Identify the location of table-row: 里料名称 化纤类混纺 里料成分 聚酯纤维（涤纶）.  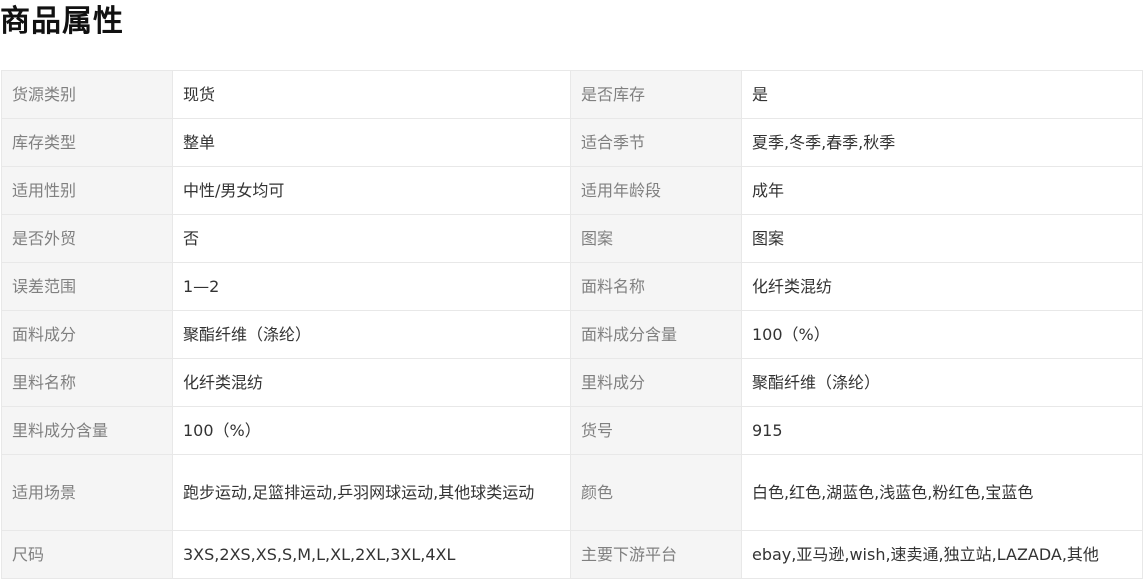
(572, 382).